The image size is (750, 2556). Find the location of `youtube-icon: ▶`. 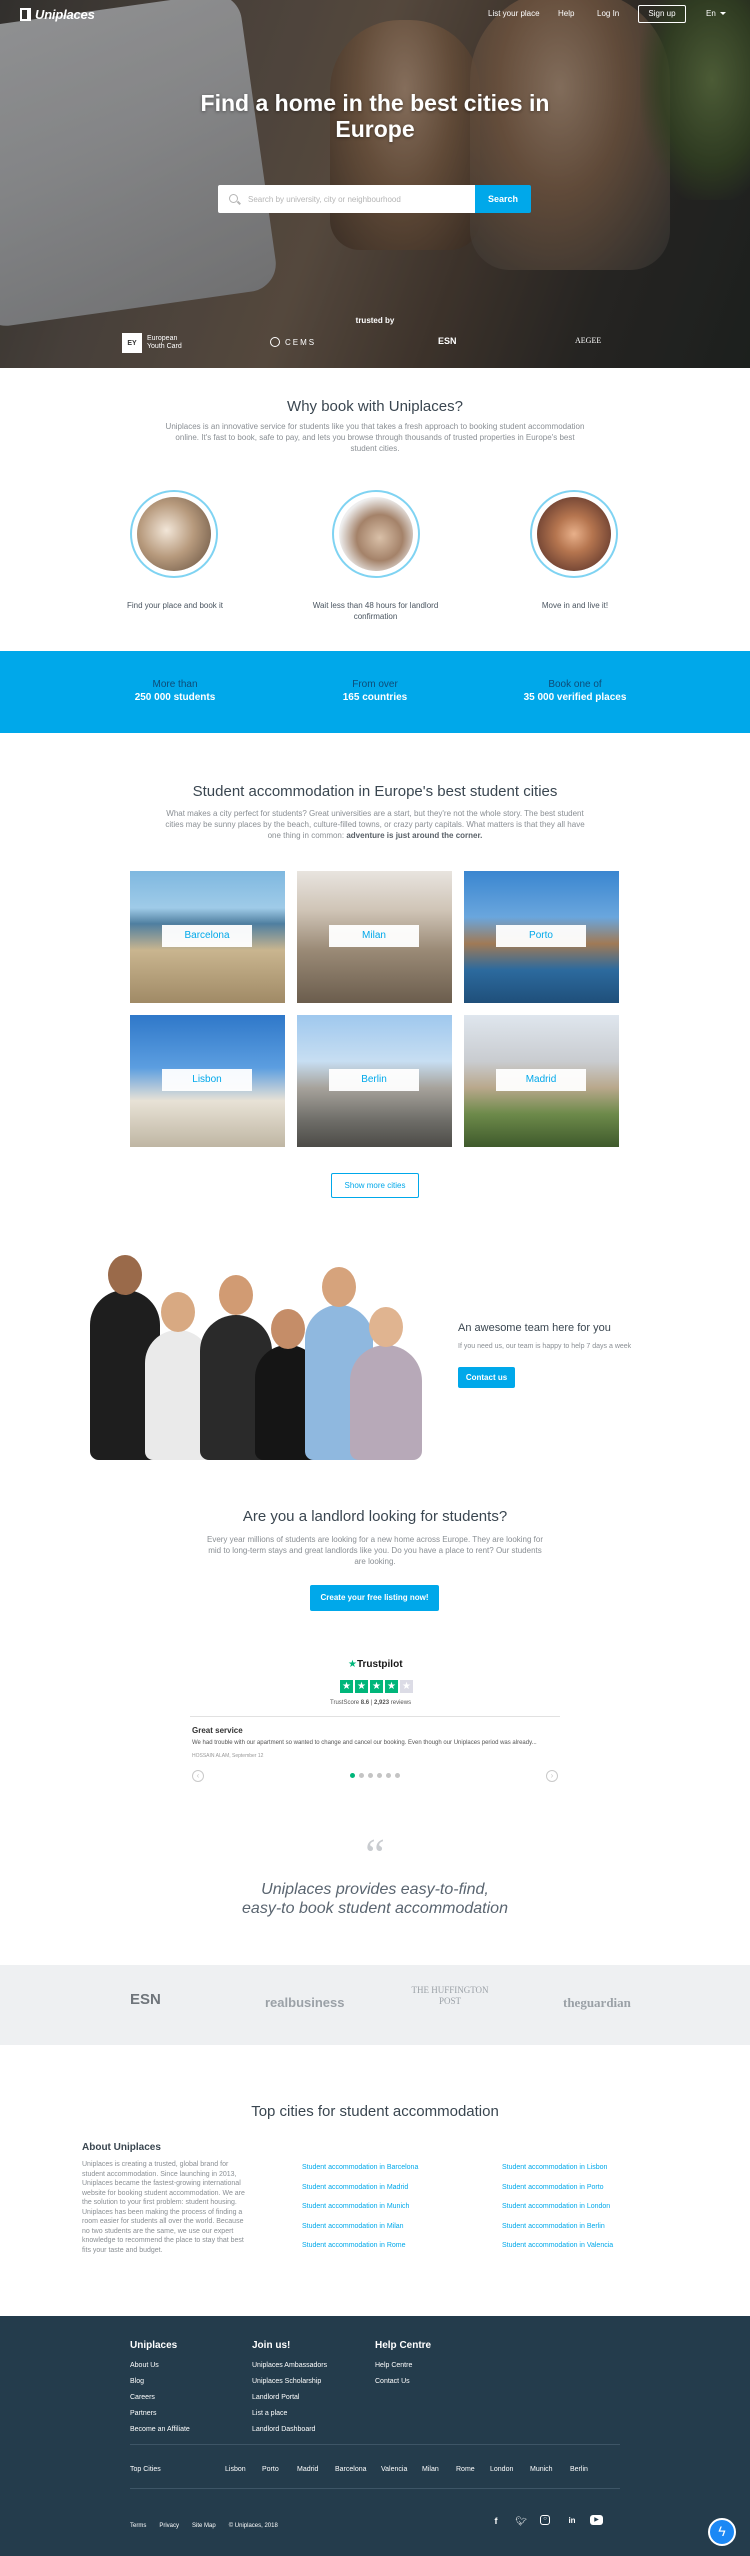

youtube-icon: ▶ is located at coordinates (596, 2520).